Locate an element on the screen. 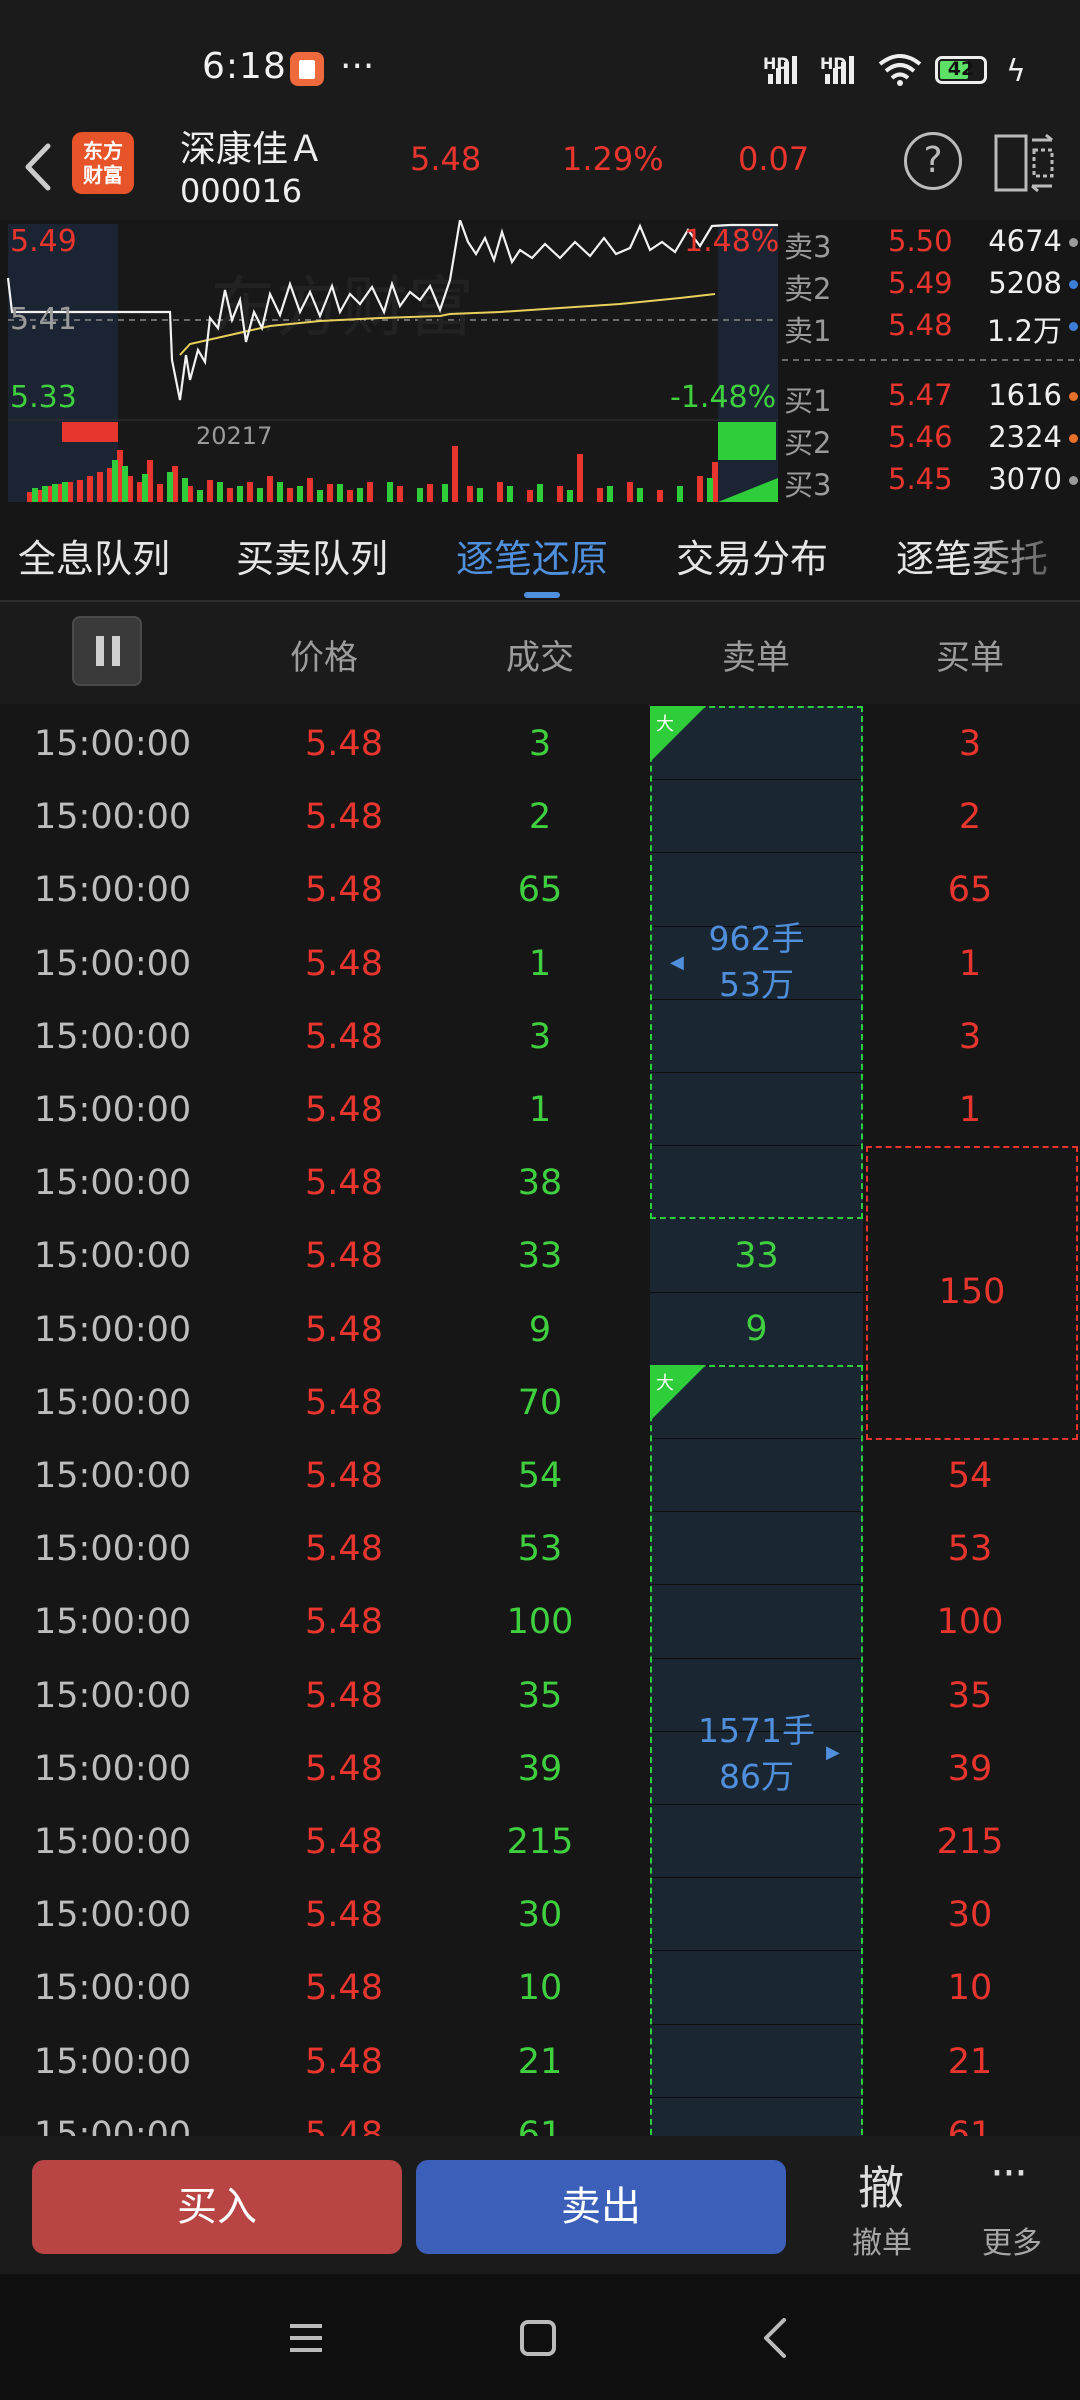 The image size is (1080, 2400). table-row: 15:00:00 5.48 65 65 is located at coordinates (540, 888).